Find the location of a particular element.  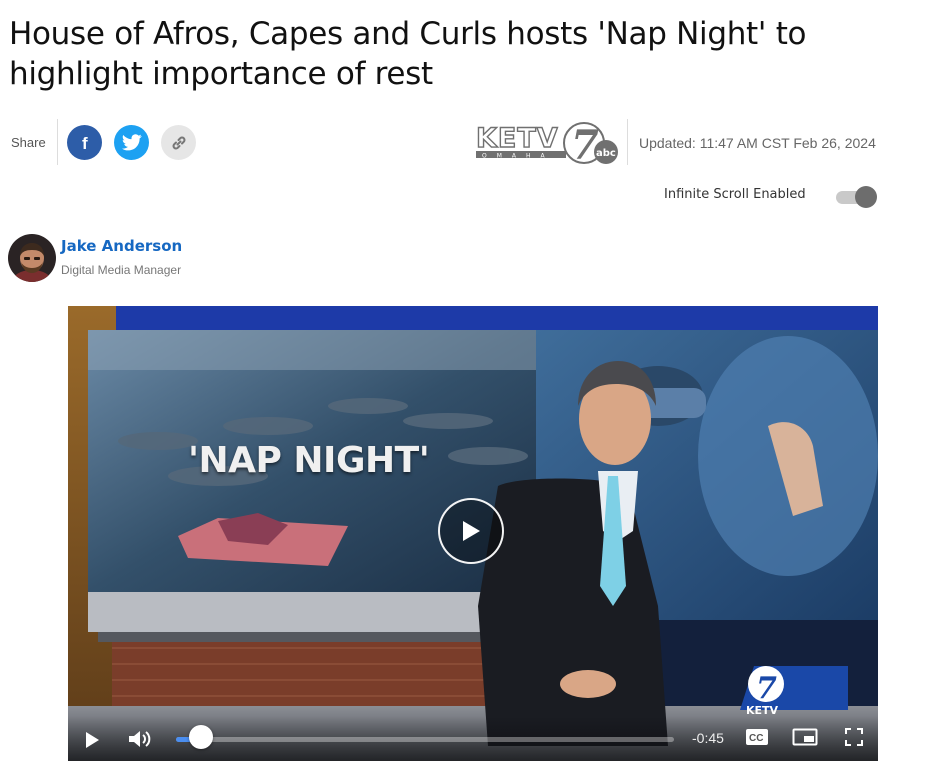

video-overlay-text: 'NAP NIGHT' is located at coordinates (309, 460).